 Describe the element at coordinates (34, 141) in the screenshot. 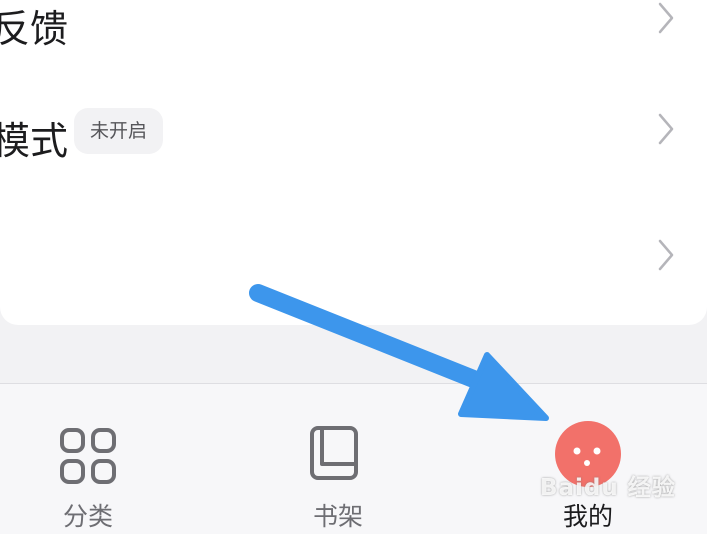

I see `settings-row-label: 模式` at that location.